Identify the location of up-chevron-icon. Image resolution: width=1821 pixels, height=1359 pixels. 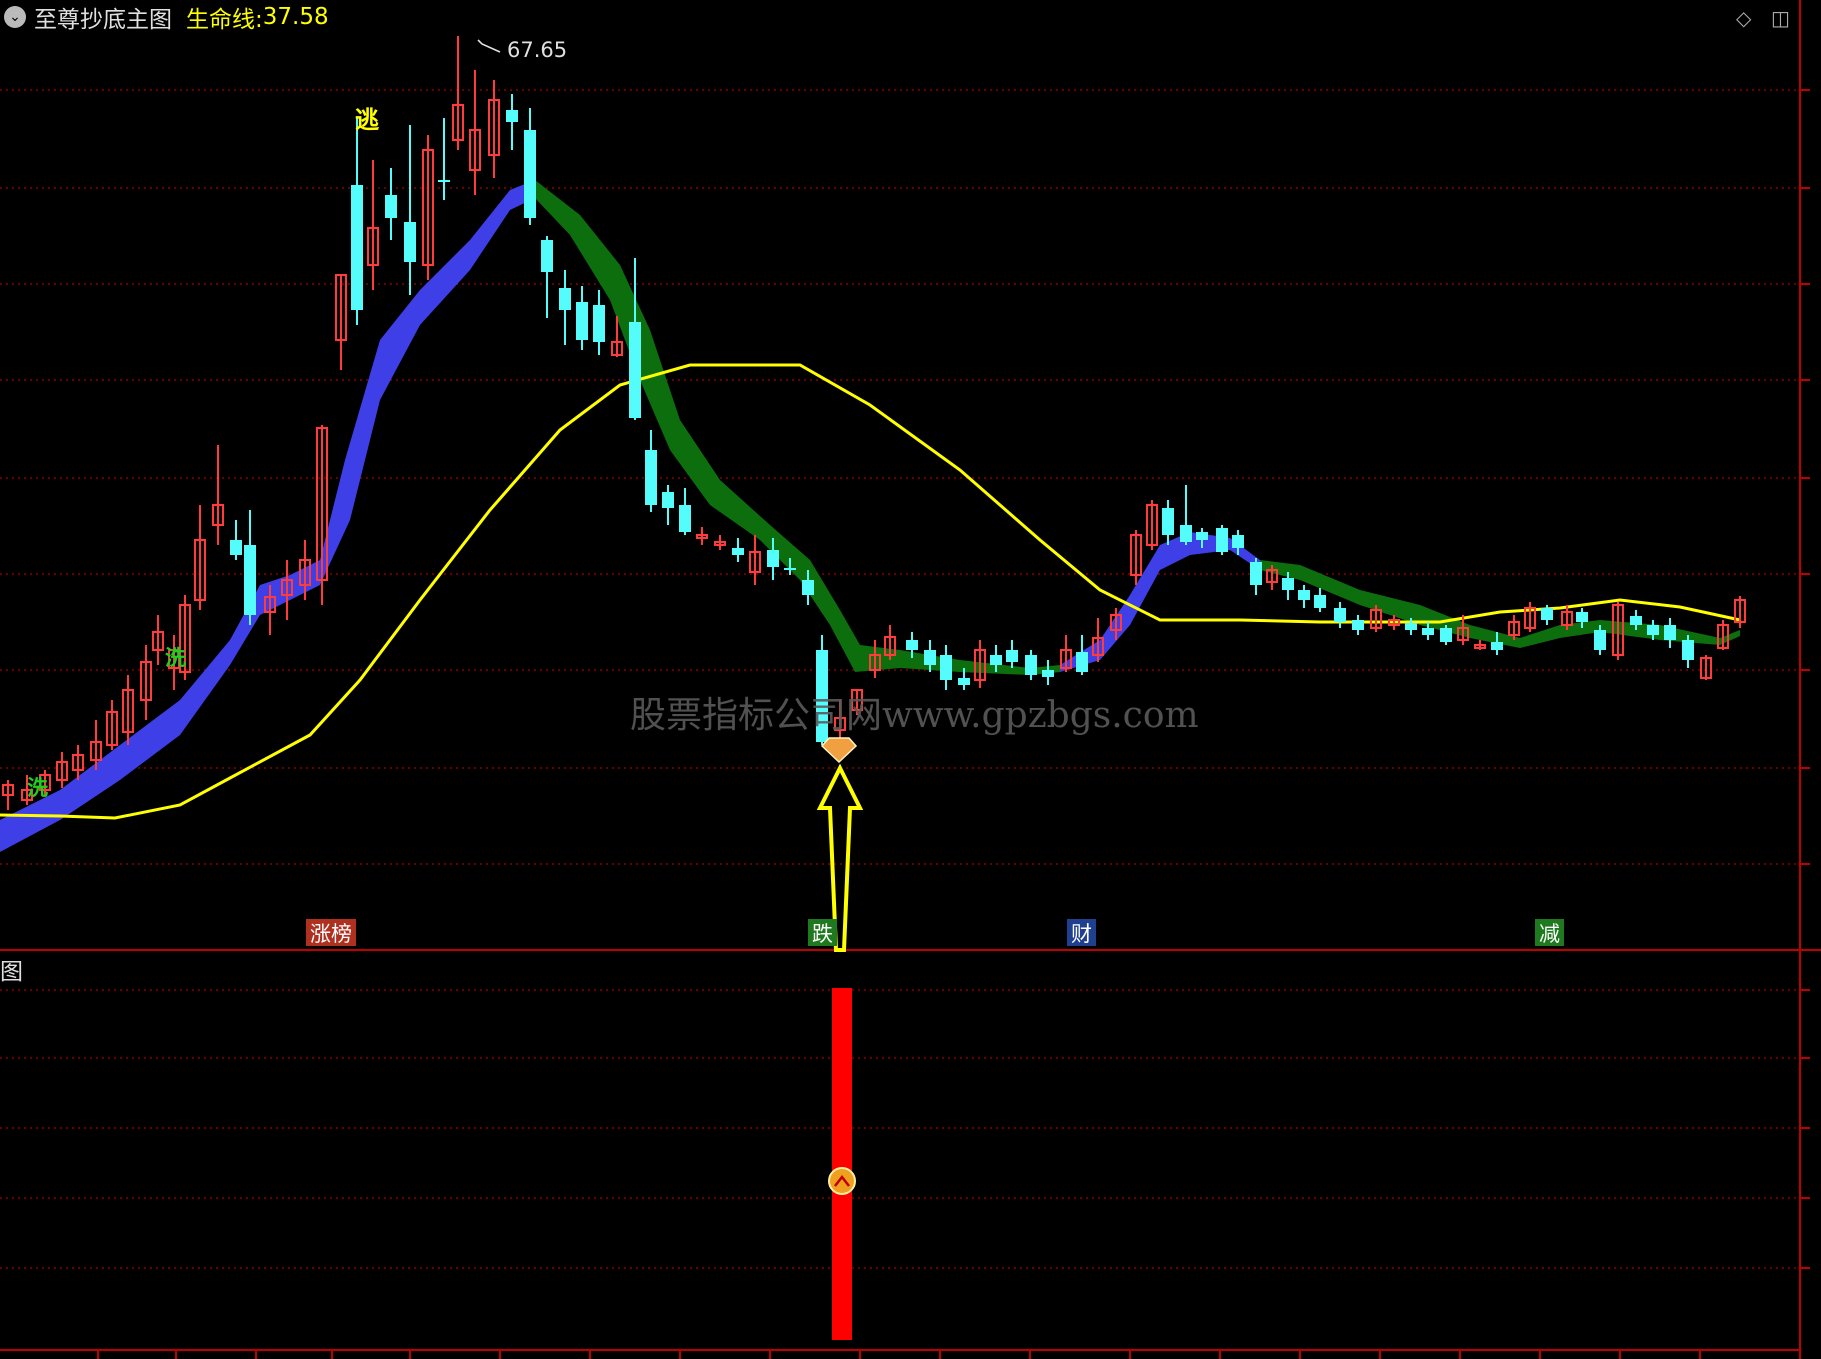
(842, 1181).